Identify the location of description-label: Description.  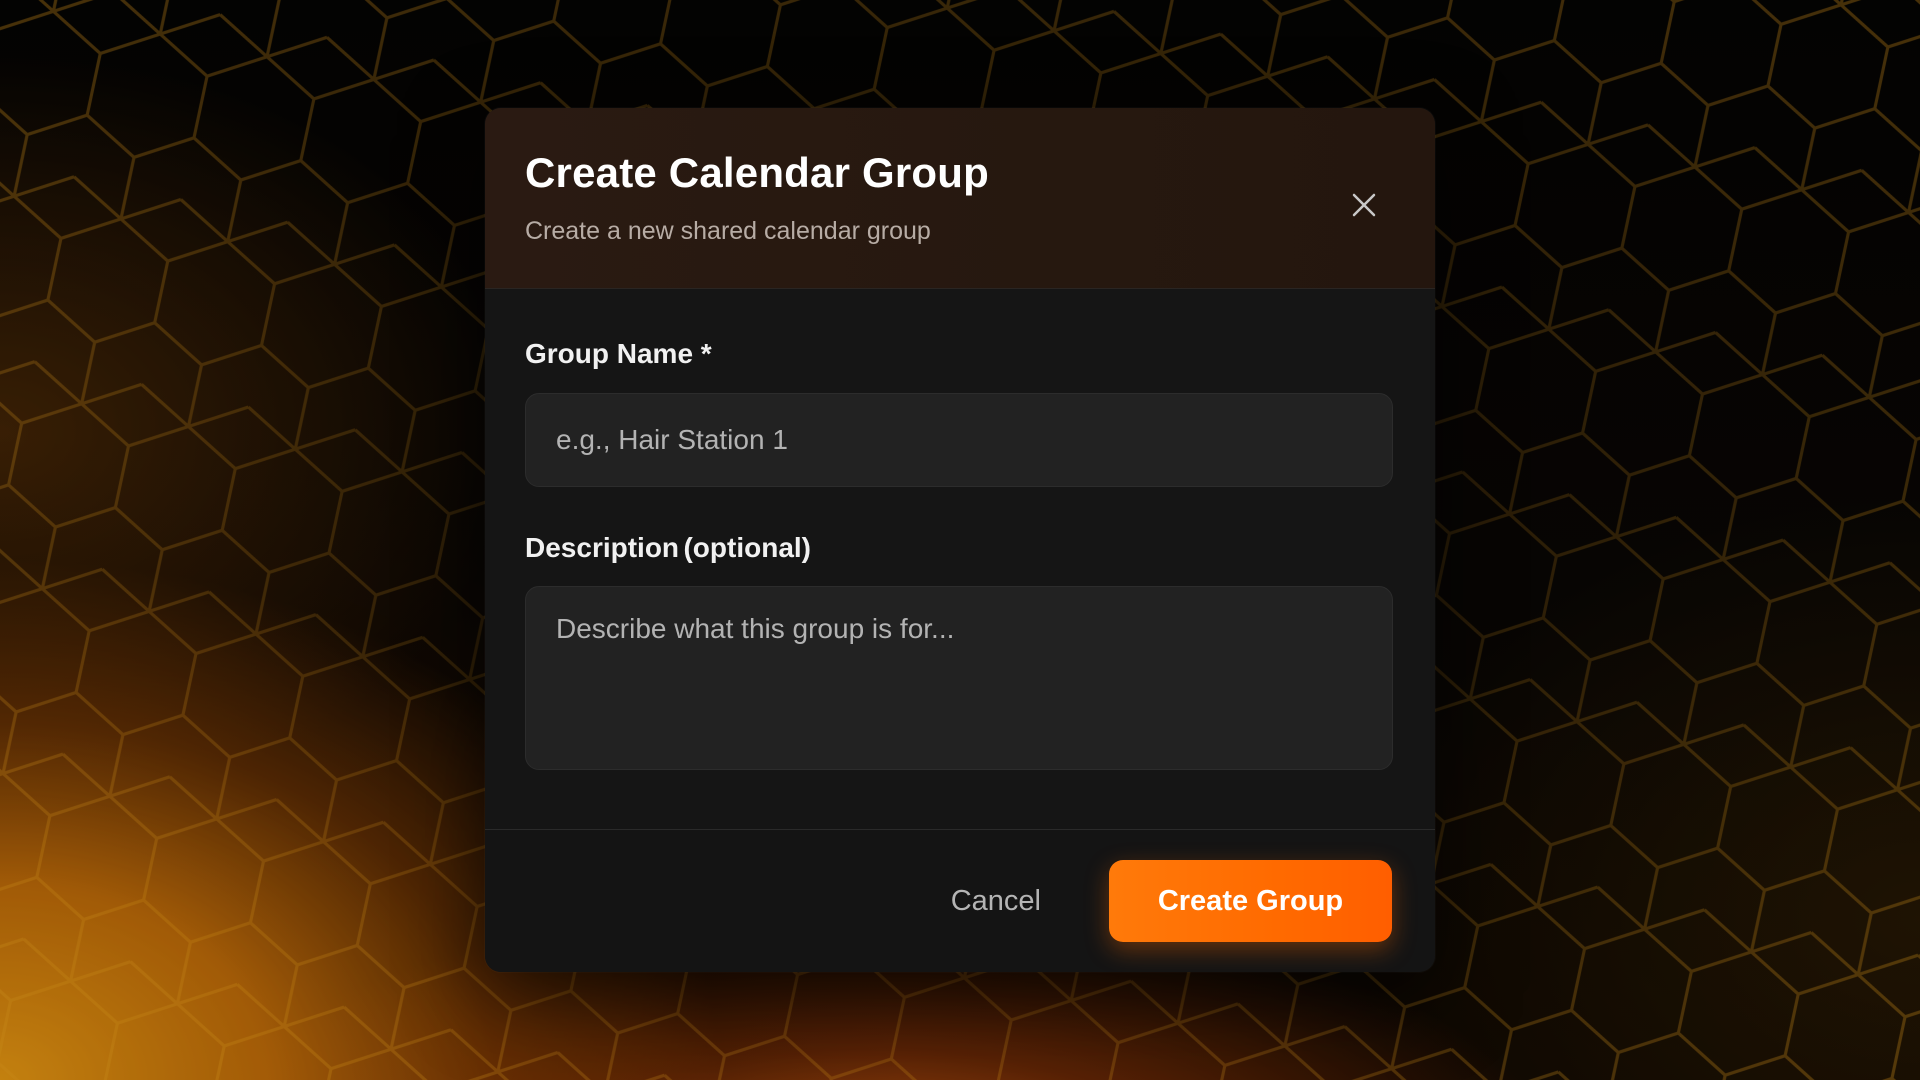
(602, 547).